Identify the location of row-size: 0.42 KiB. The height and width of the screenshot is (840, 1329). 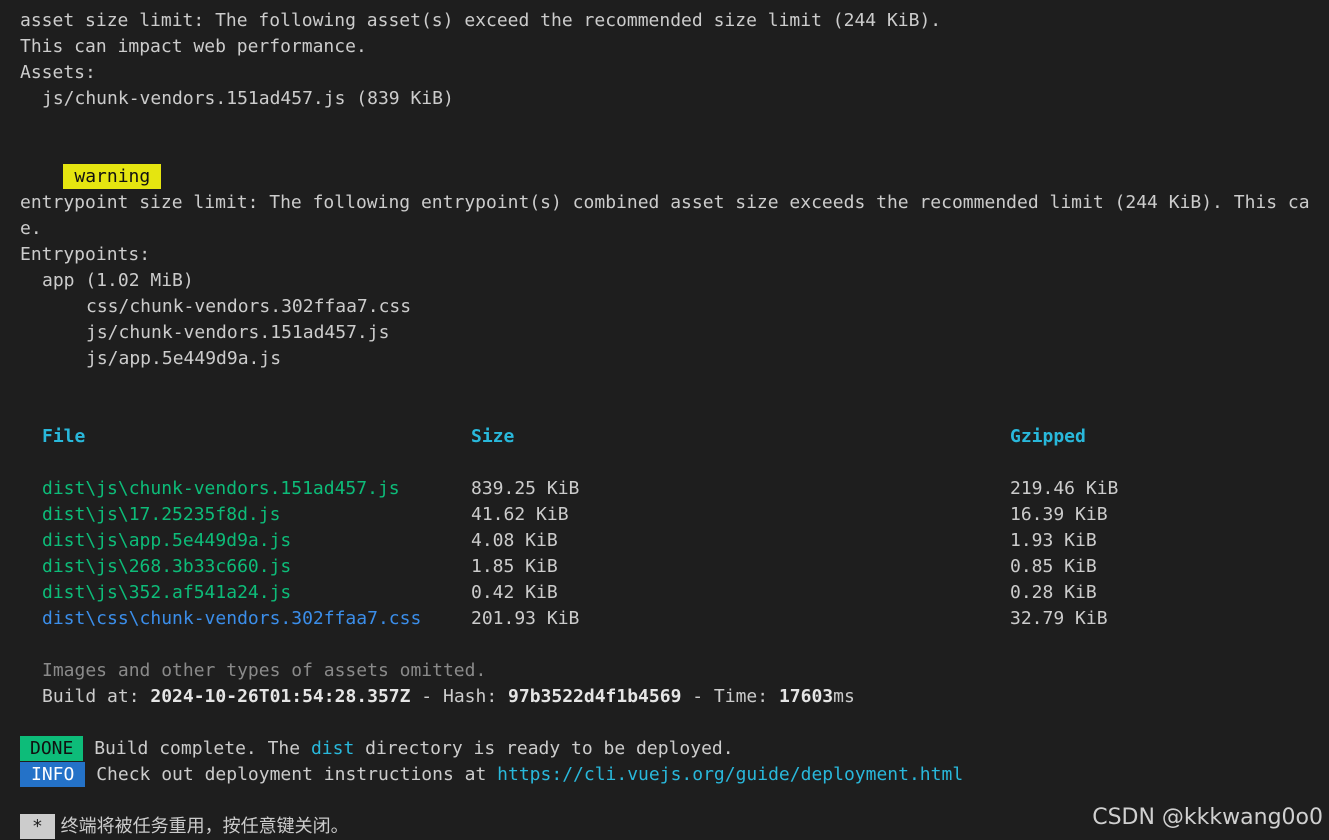
(514, 592).